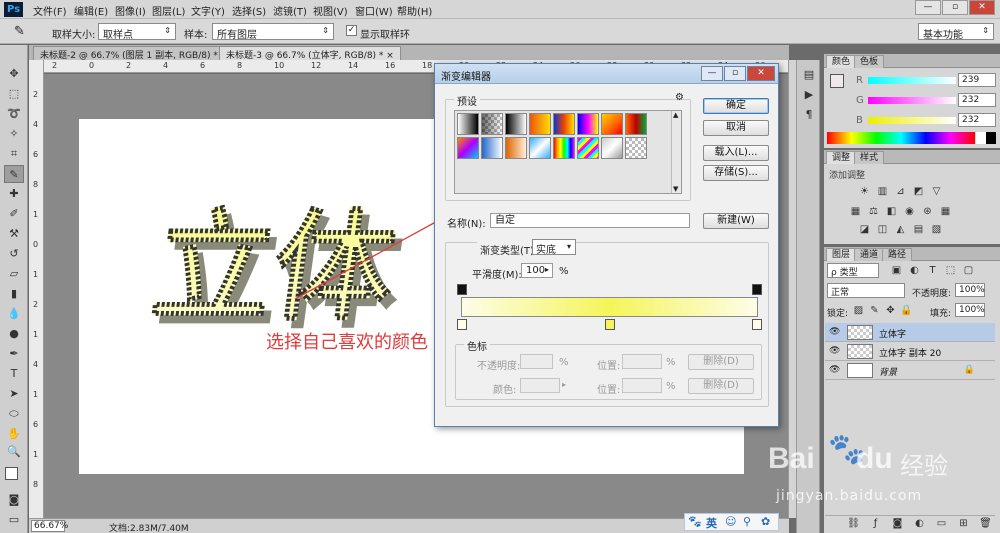  Describe the element at coordinates (14, 374) in the screenshot. I see `type-tool-icon: T` at that location.